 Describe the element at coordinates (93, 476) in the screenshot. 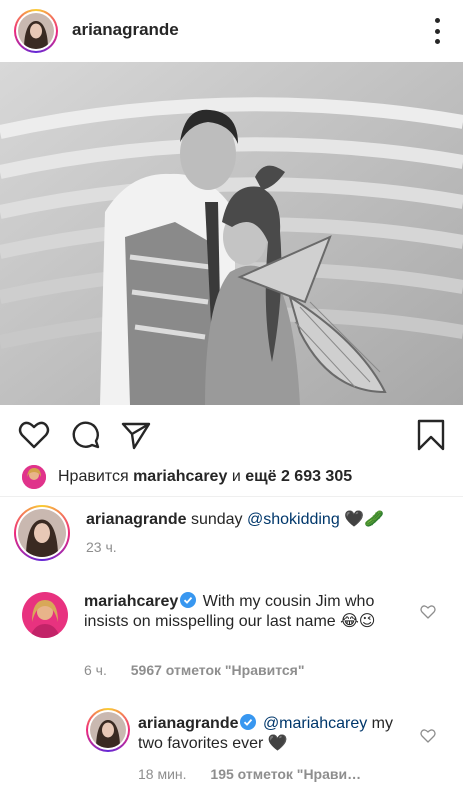

I see `likes-prefix: Нравится` at that location.